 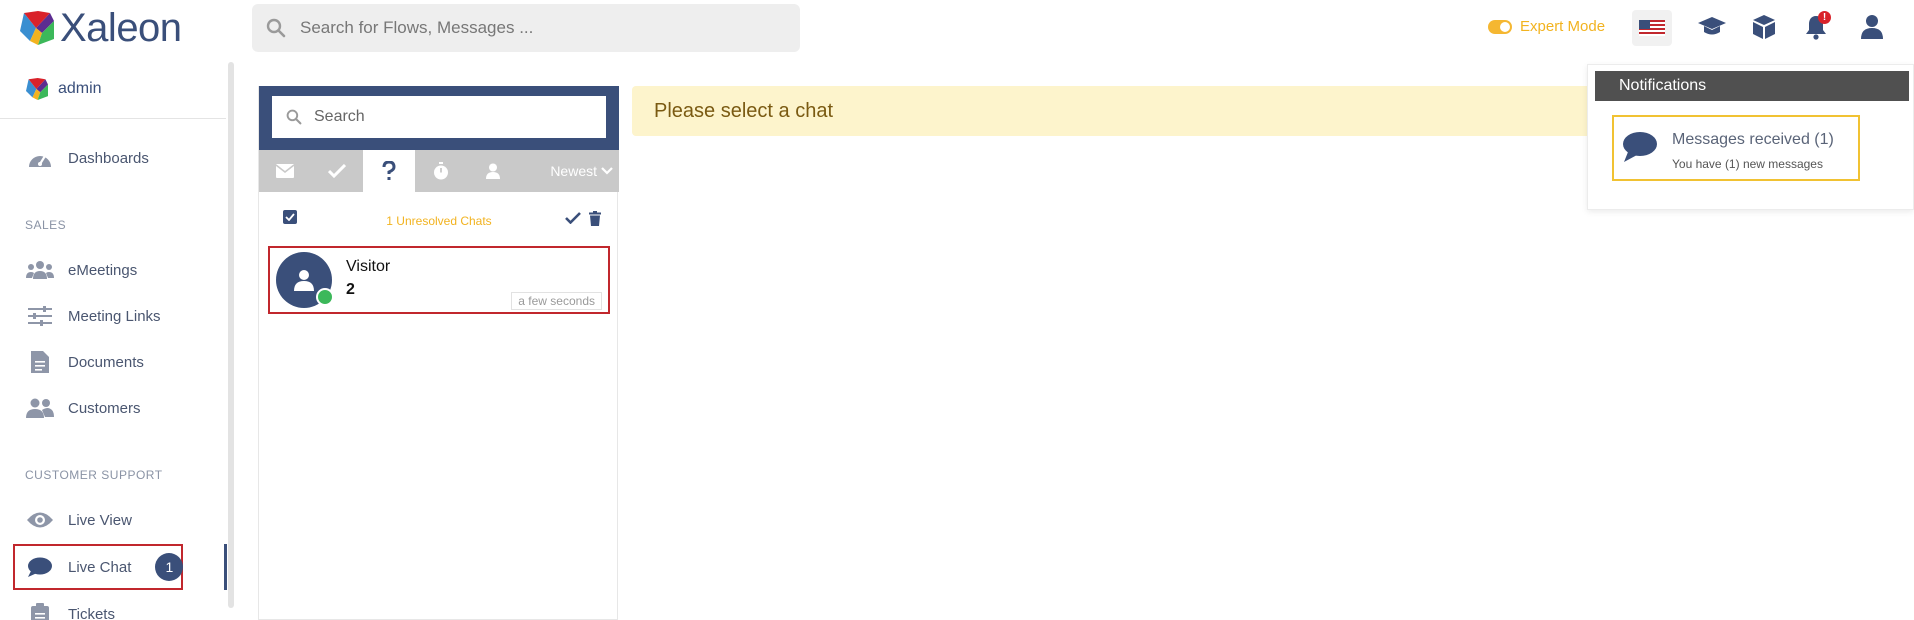 What do you see at coordinates (113, 118) in the screenshot?
I see `sidebar-divider` at bounding box center [113, 118].